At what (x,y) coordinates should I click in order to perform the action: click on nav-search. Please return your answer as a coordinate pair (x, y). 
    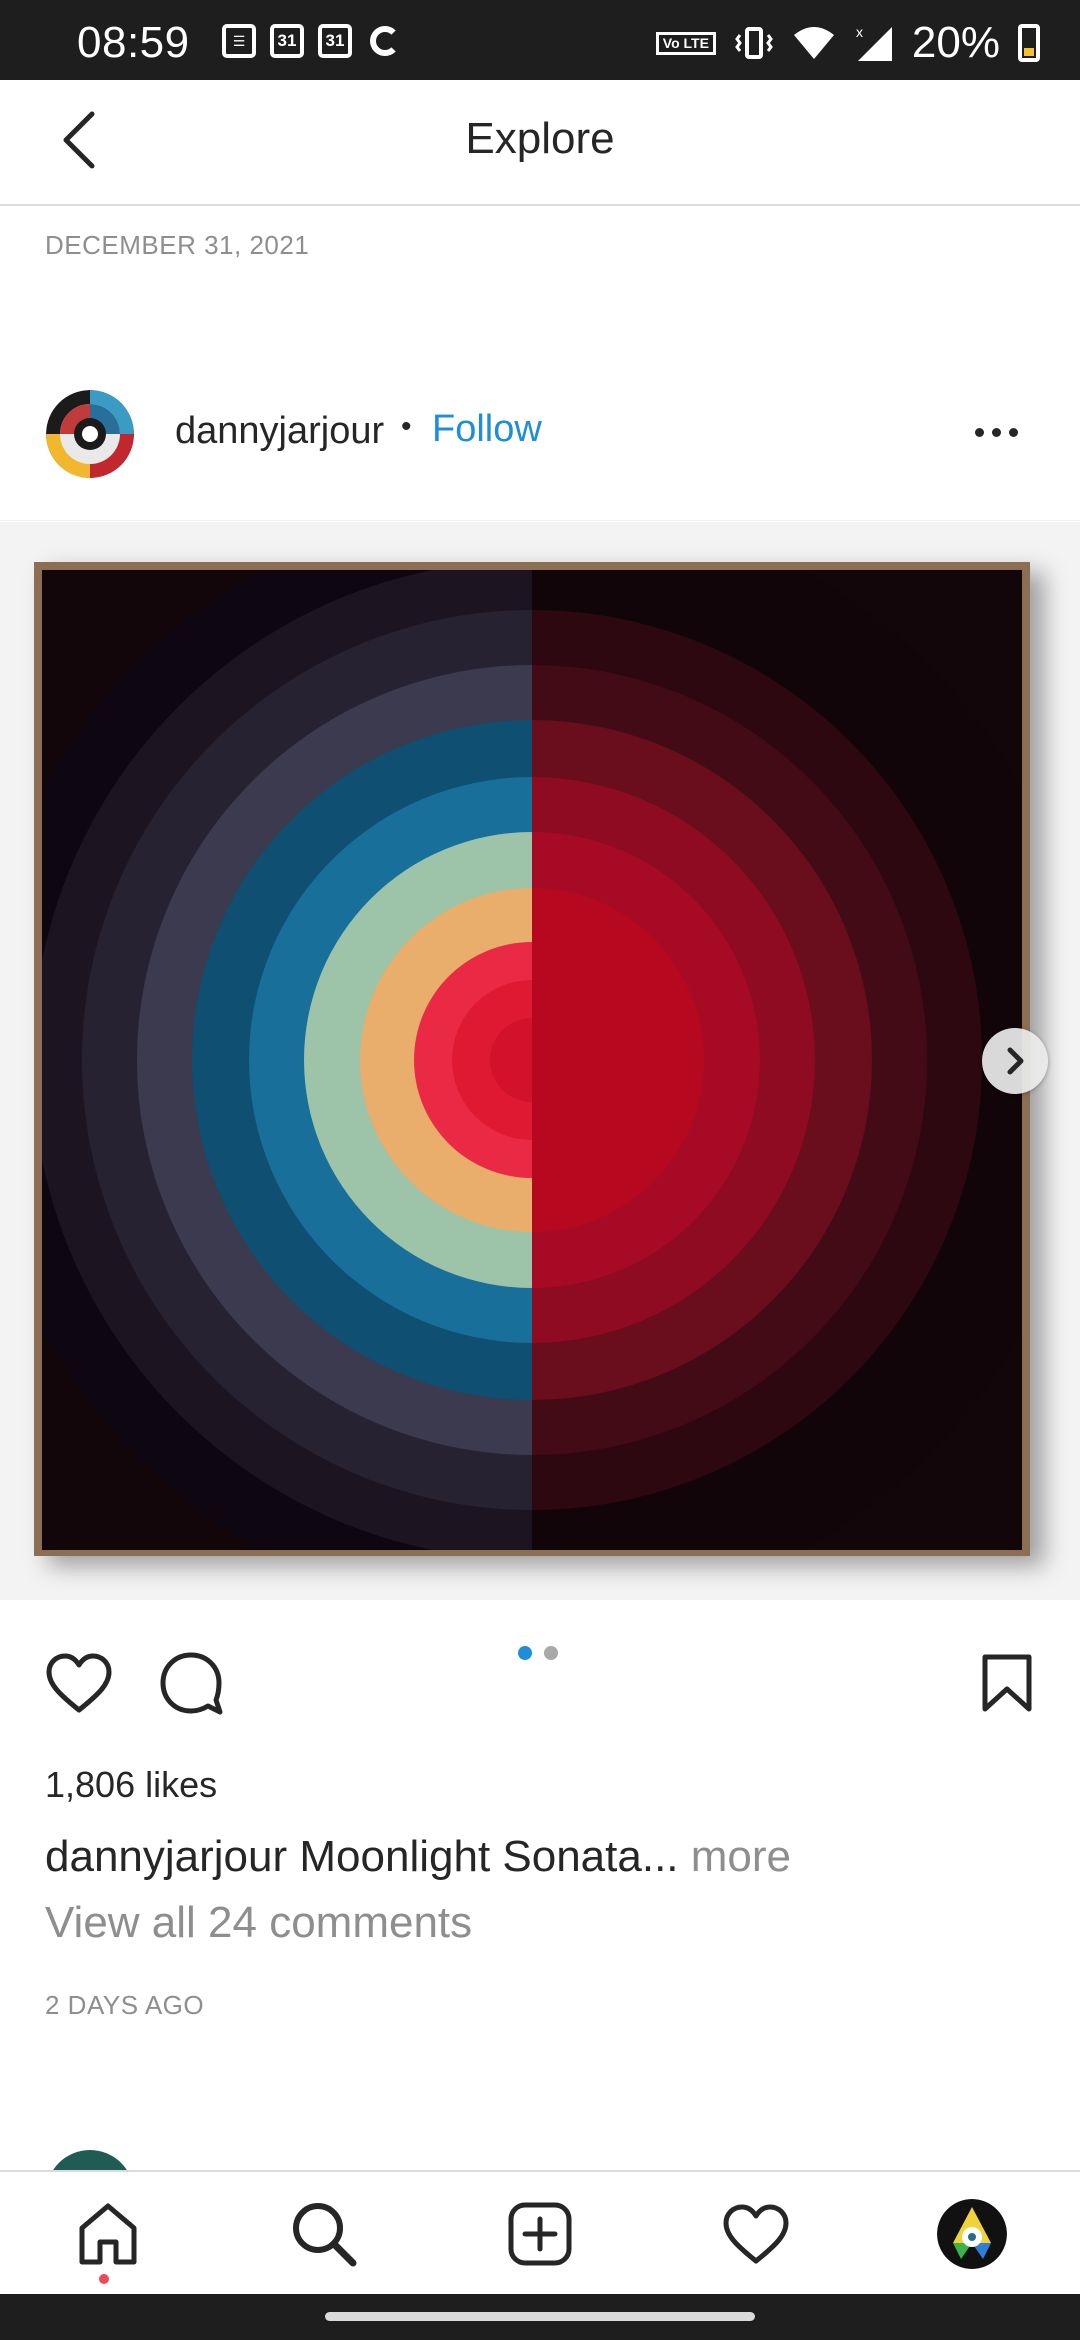
    Looking at the image, I should click on (324, 2234).